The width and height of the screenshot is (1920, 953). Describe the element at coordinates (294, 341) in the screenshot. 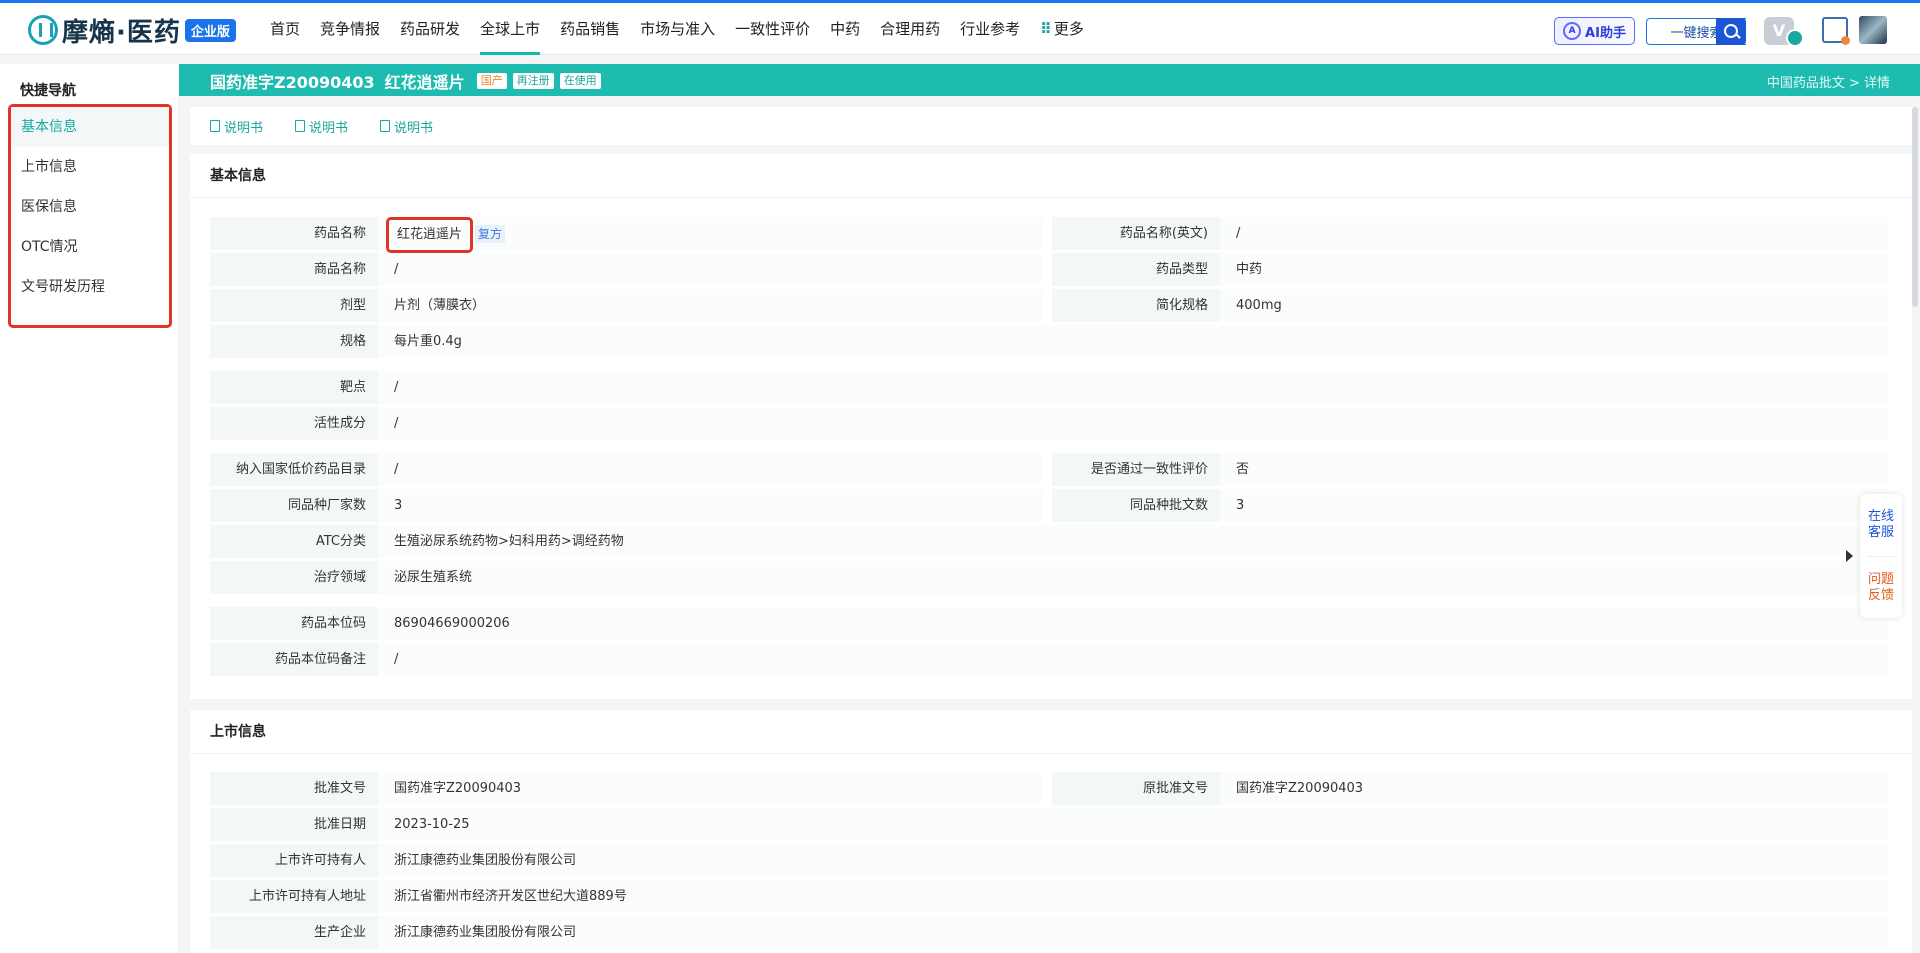

I see `label: 规格` at that location.